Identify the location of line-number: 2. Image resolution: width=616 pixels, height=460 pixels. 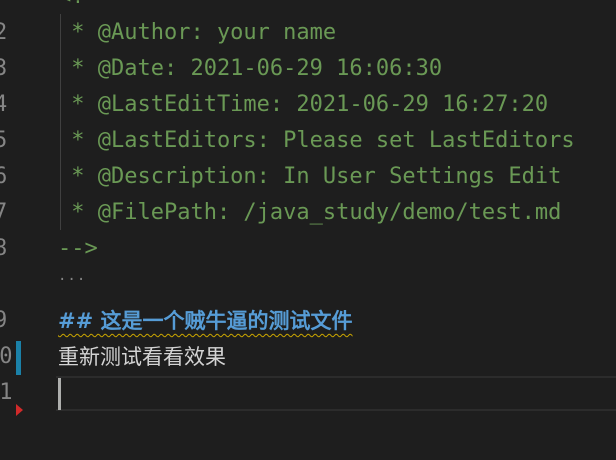
(4, 32).